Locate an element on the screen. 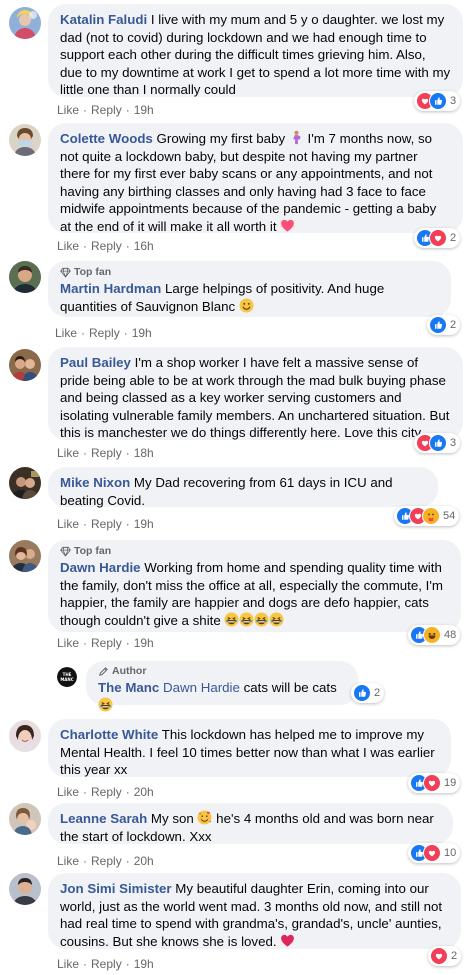  reaction-summary: 19 is located at coordinates (434, 783).